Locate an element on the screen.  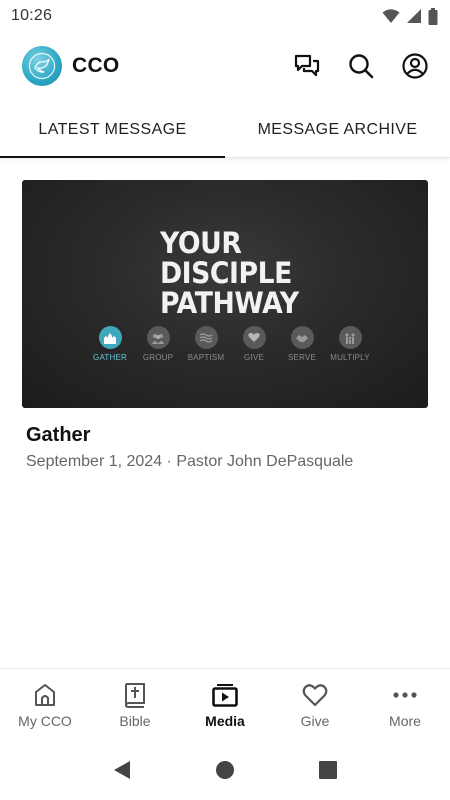
battery-icon is located at coordinates (433, 16).